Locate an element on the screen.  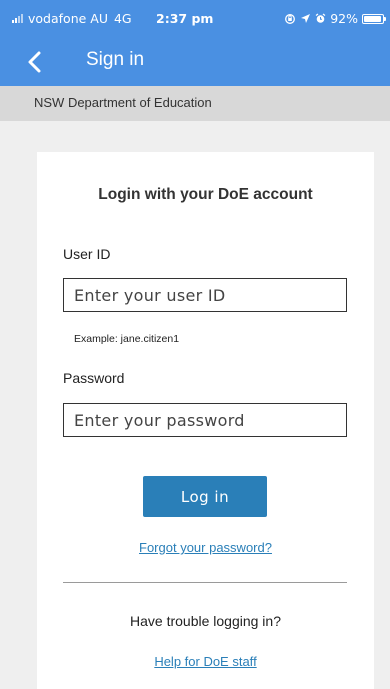
battery-percent: 92% is located at coordinates (344, 18).